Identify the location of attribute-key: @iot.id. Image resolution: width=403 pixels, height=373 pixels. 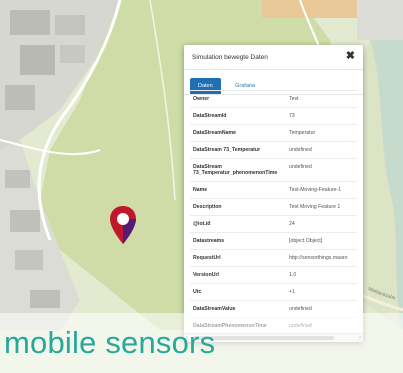
(202, 224).